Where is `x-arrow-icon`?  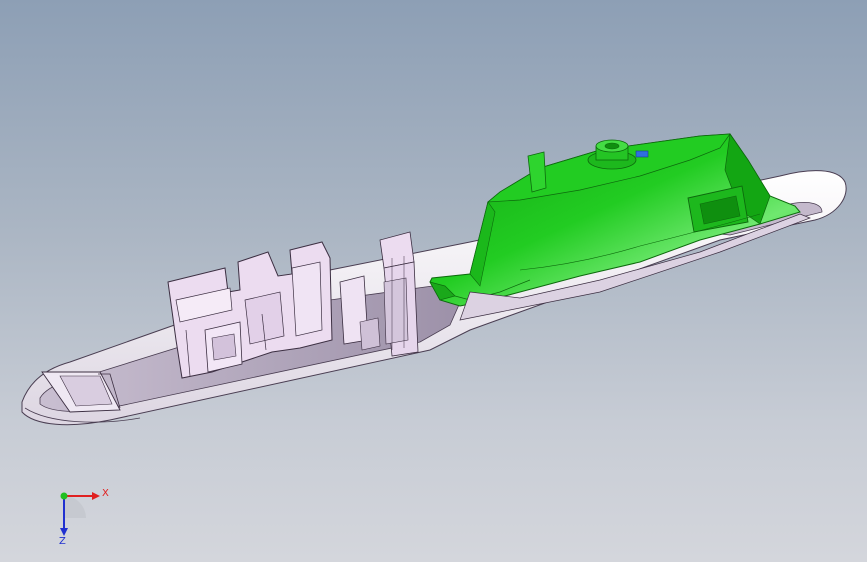 x-arrow-icon is located at coordinates (96, 496).